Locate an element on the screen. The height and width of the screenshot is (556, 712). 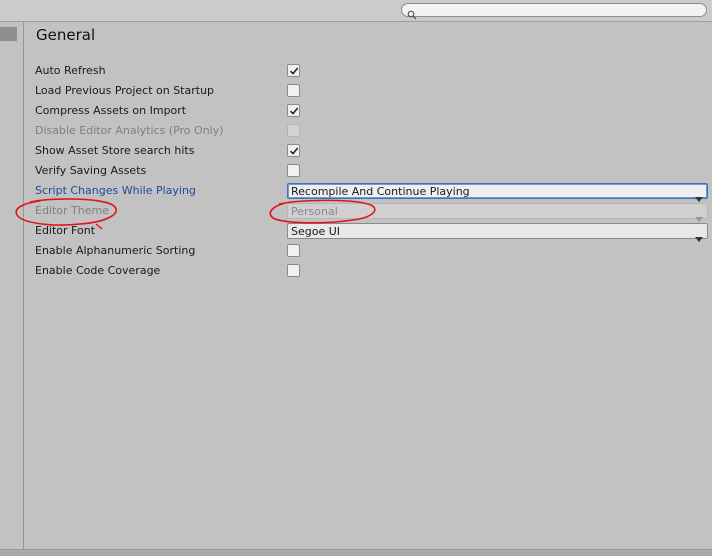
setting-label: Load Previous Project on Startup is located at coordinates (125, 90).